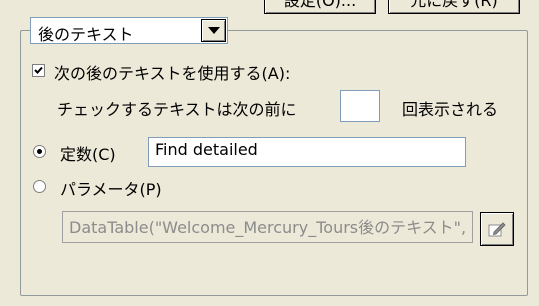 The width and height of the screenshot is (539, 306). What do you see at coordinates (307, 152) in the screenshot?
I see `constant-value-input: Find detailed` at bounding box center [307, 152].